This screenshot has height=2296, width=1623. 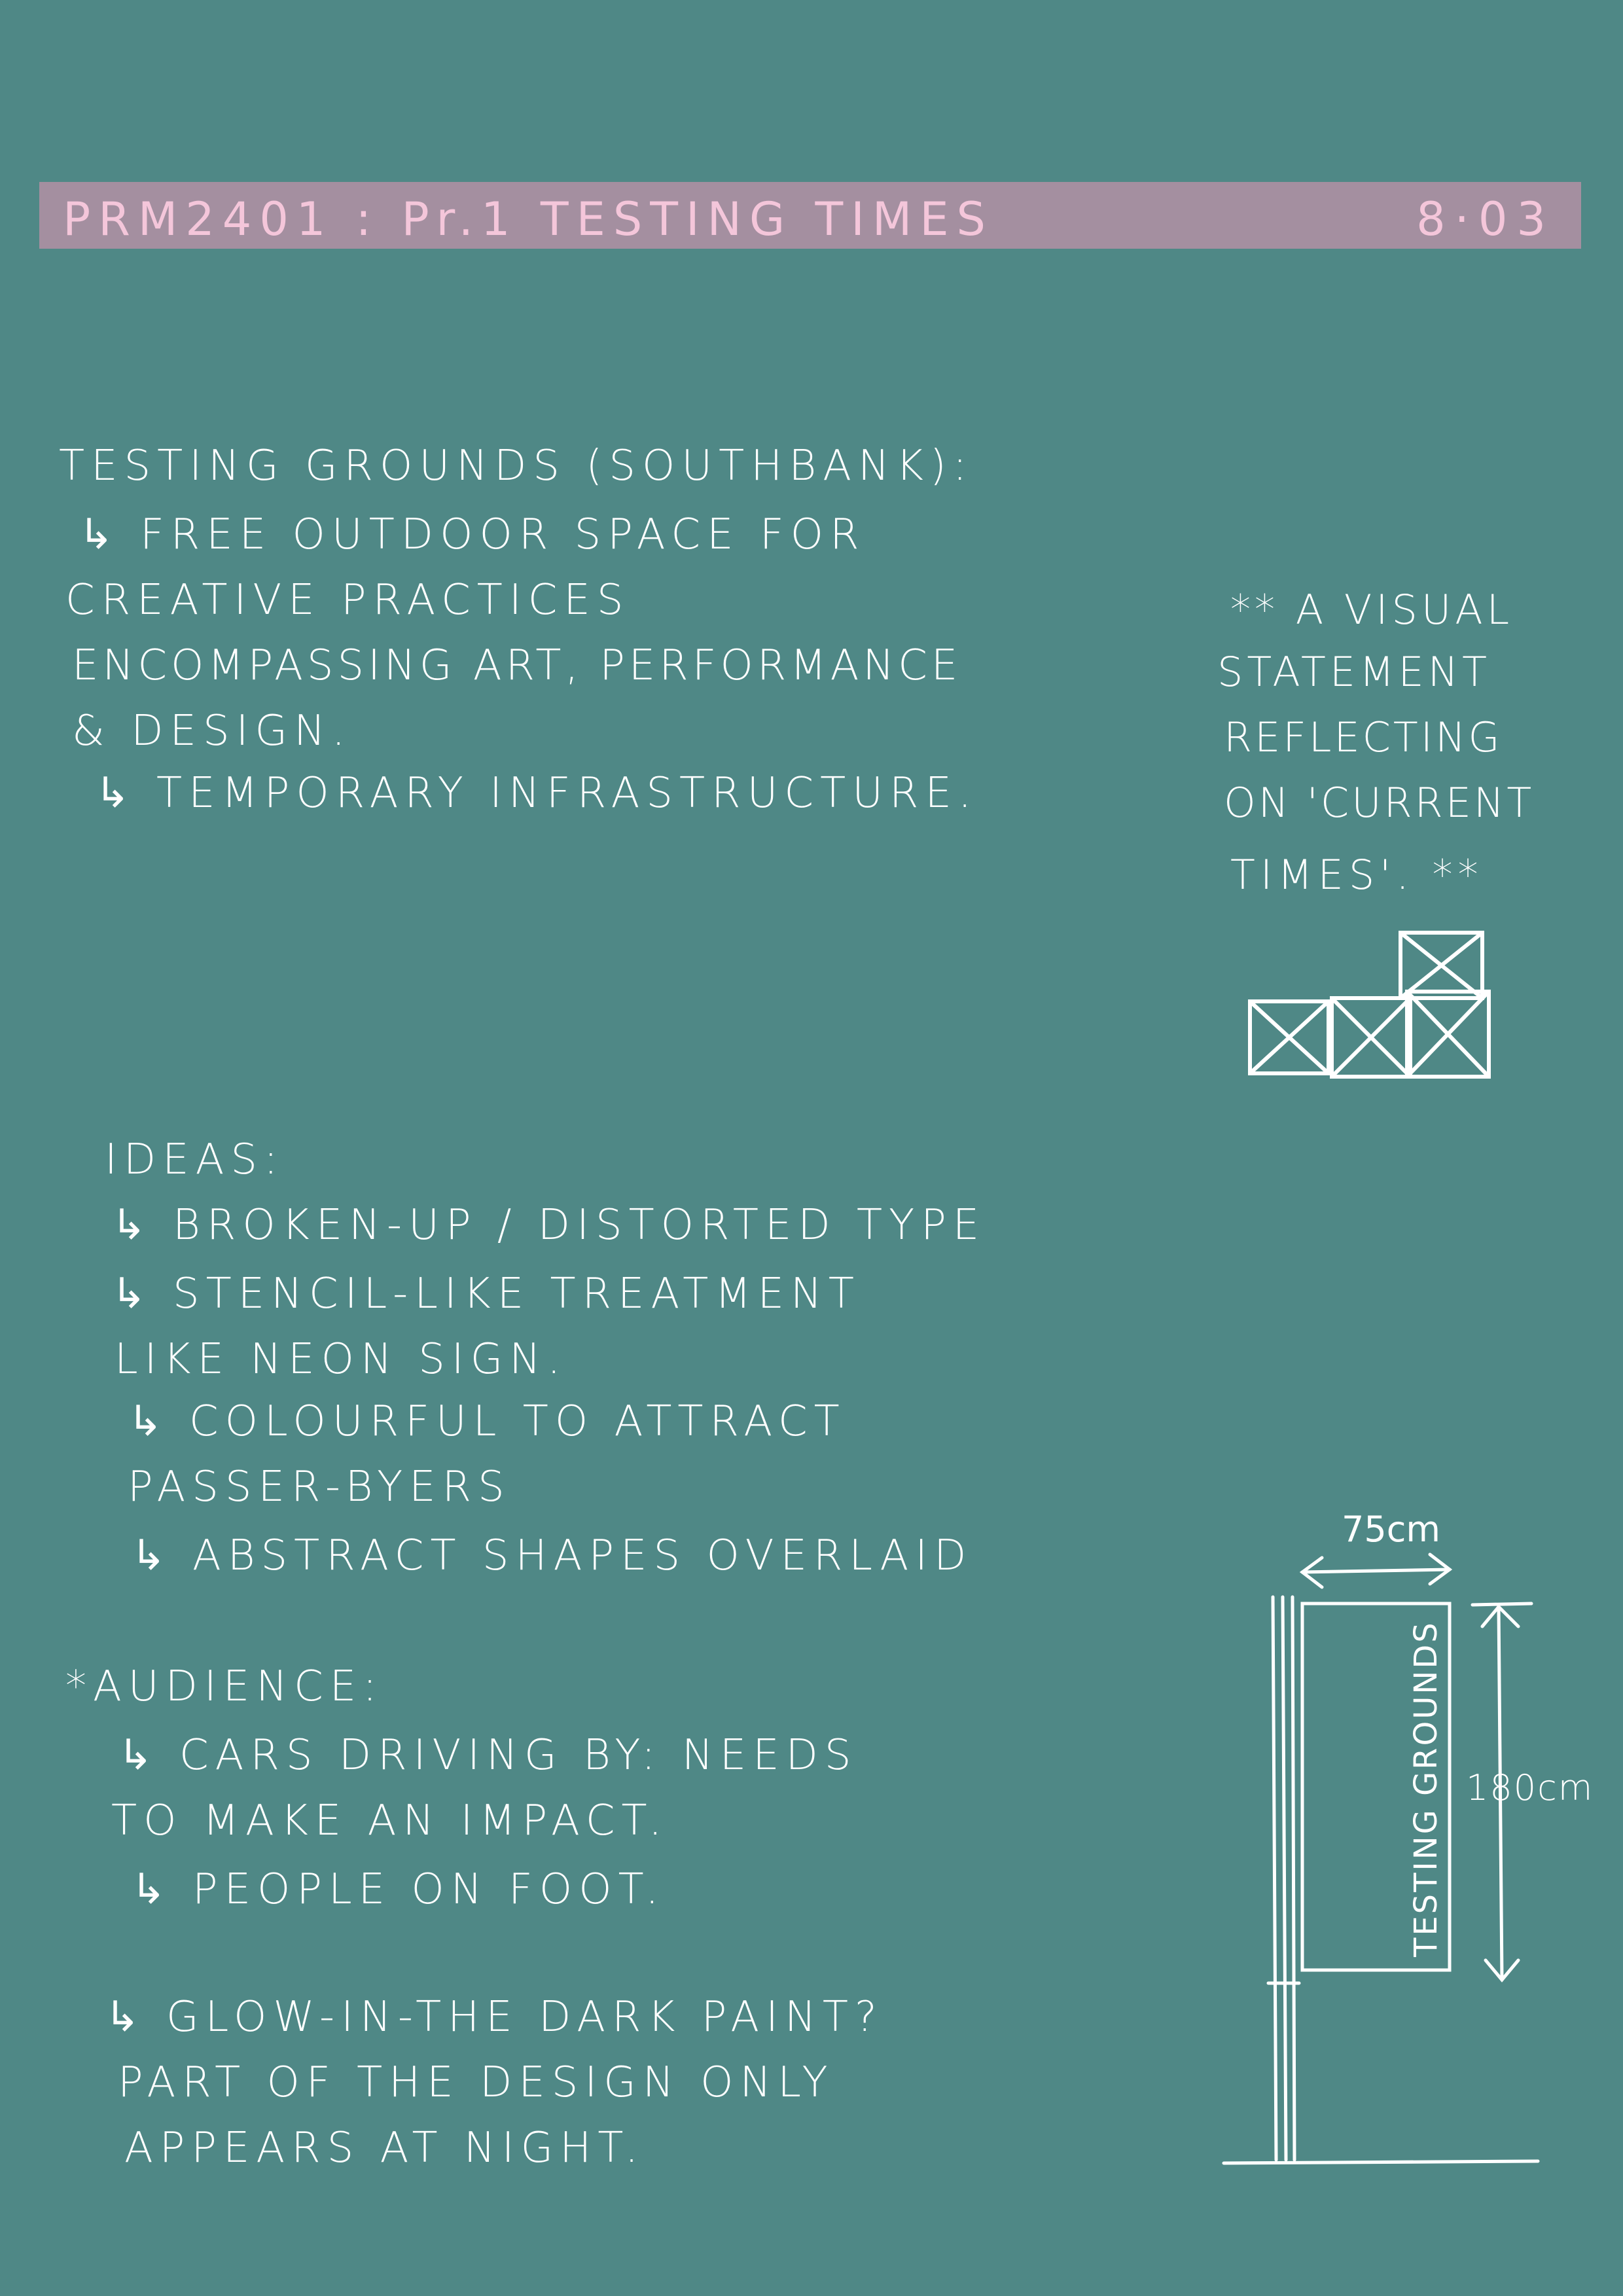 What do you see at coordinates (390, 1821) in the screenshot?
I see `audience-line: TO MAKE AN IMPACT.` at bounding box center [390, 1821].